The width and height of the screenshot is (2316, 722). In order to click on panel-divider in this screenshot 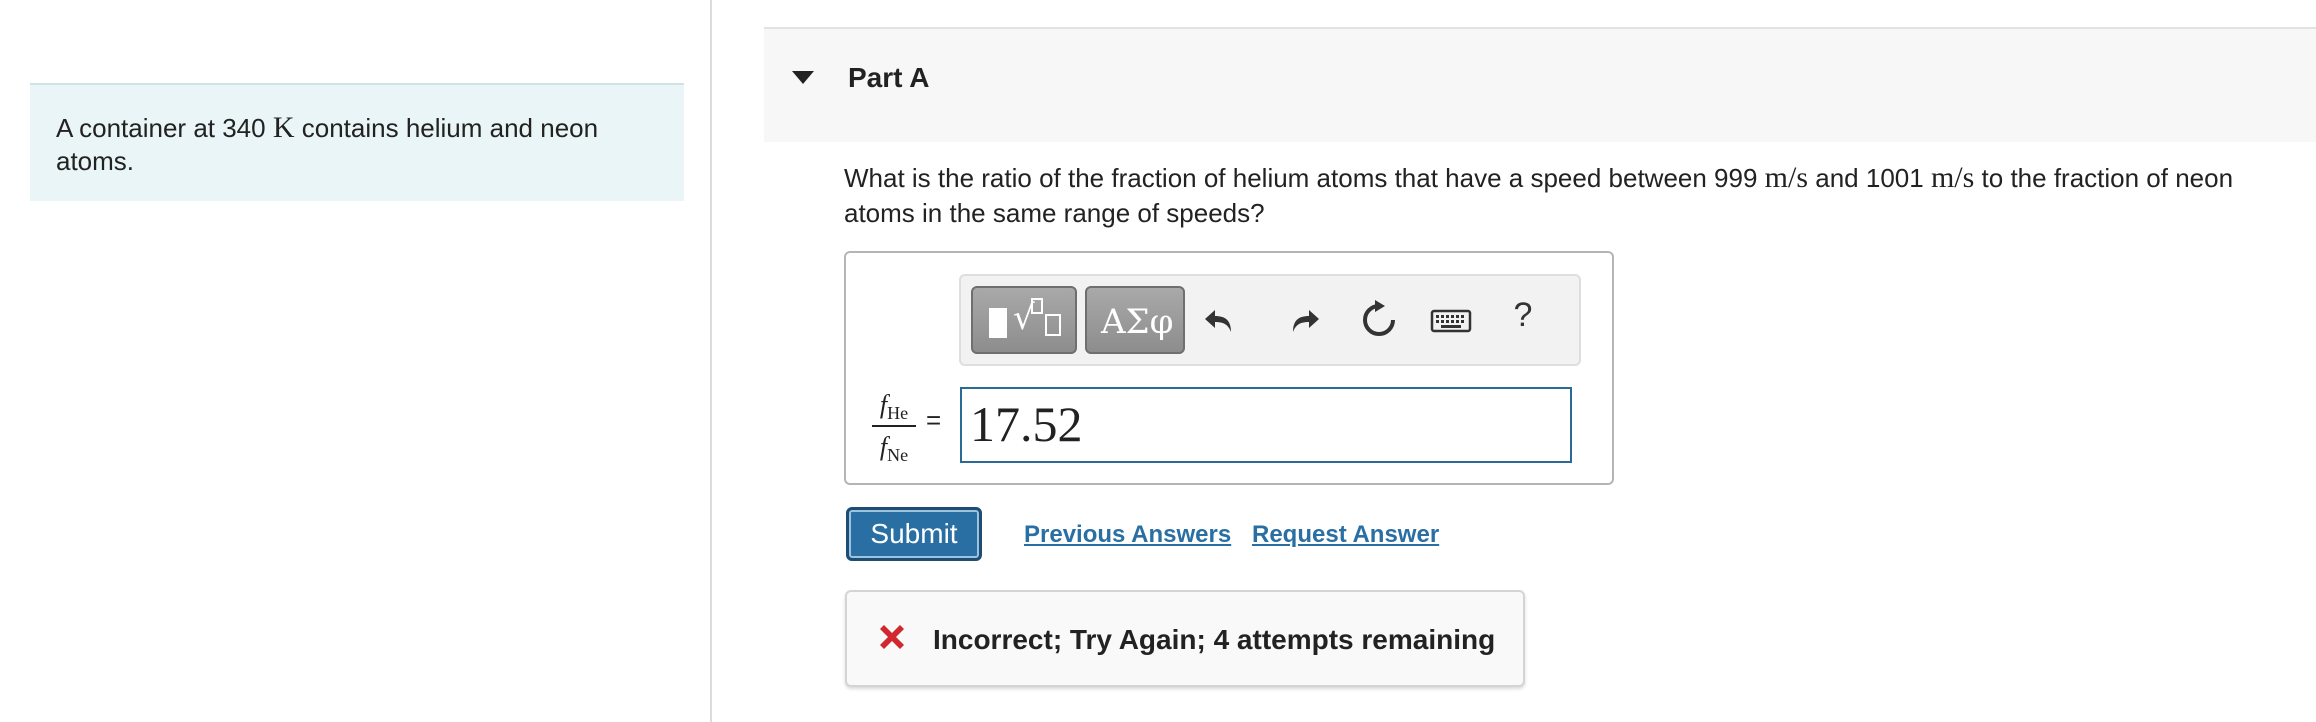, I will do `click(711, 361)`.